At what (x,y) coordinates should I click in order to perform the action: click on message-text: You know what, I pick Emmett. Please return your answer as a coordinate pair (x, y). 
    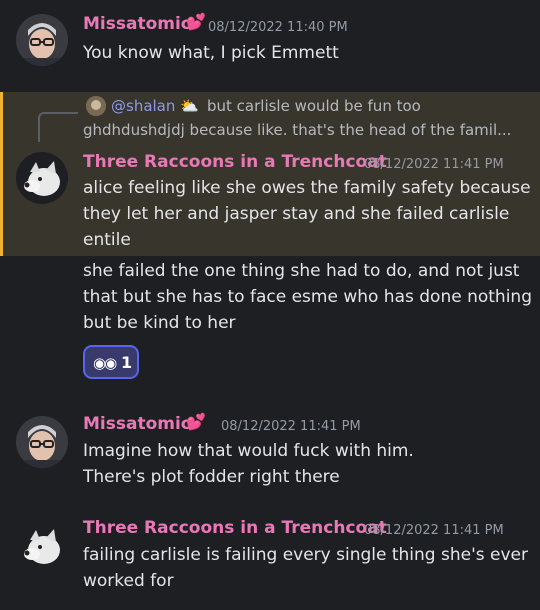
    Looking at the image, I should click on (211, 53).